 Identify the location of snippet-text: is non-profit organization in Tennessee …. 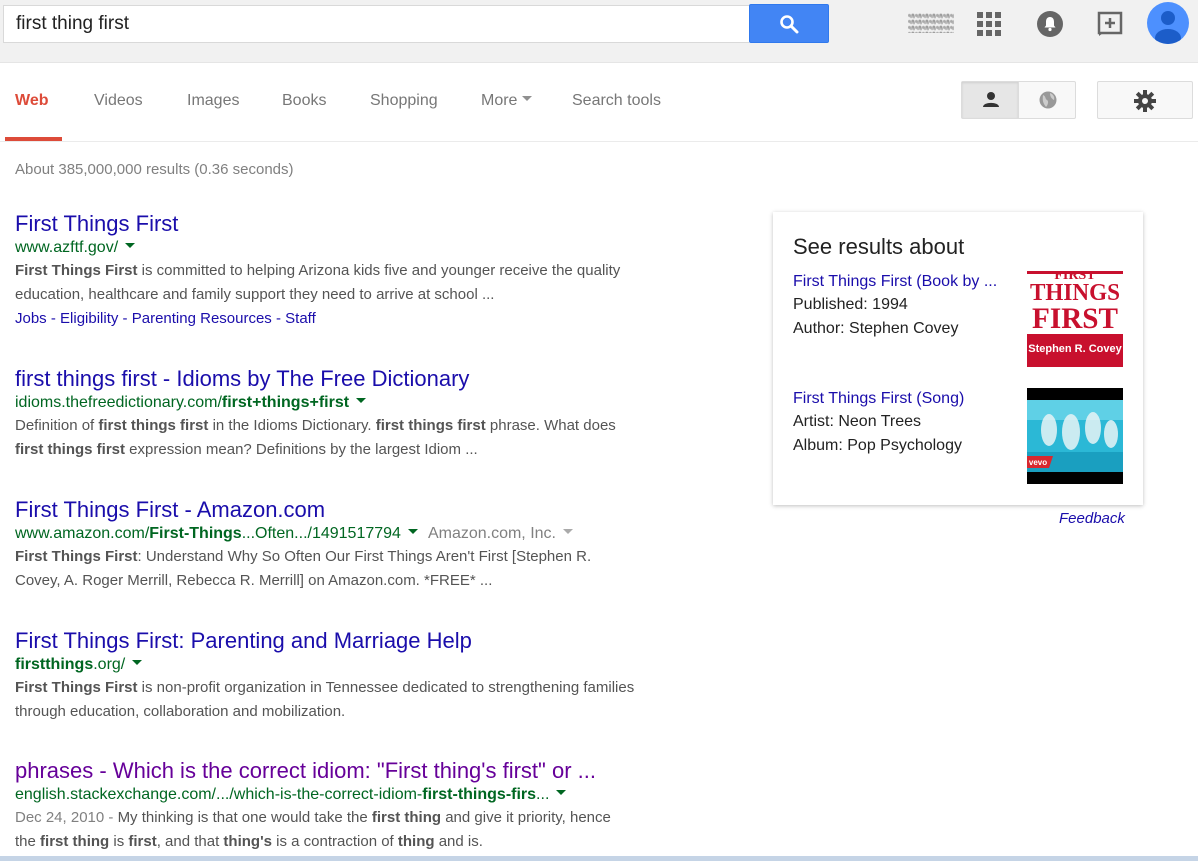
(386, 687).